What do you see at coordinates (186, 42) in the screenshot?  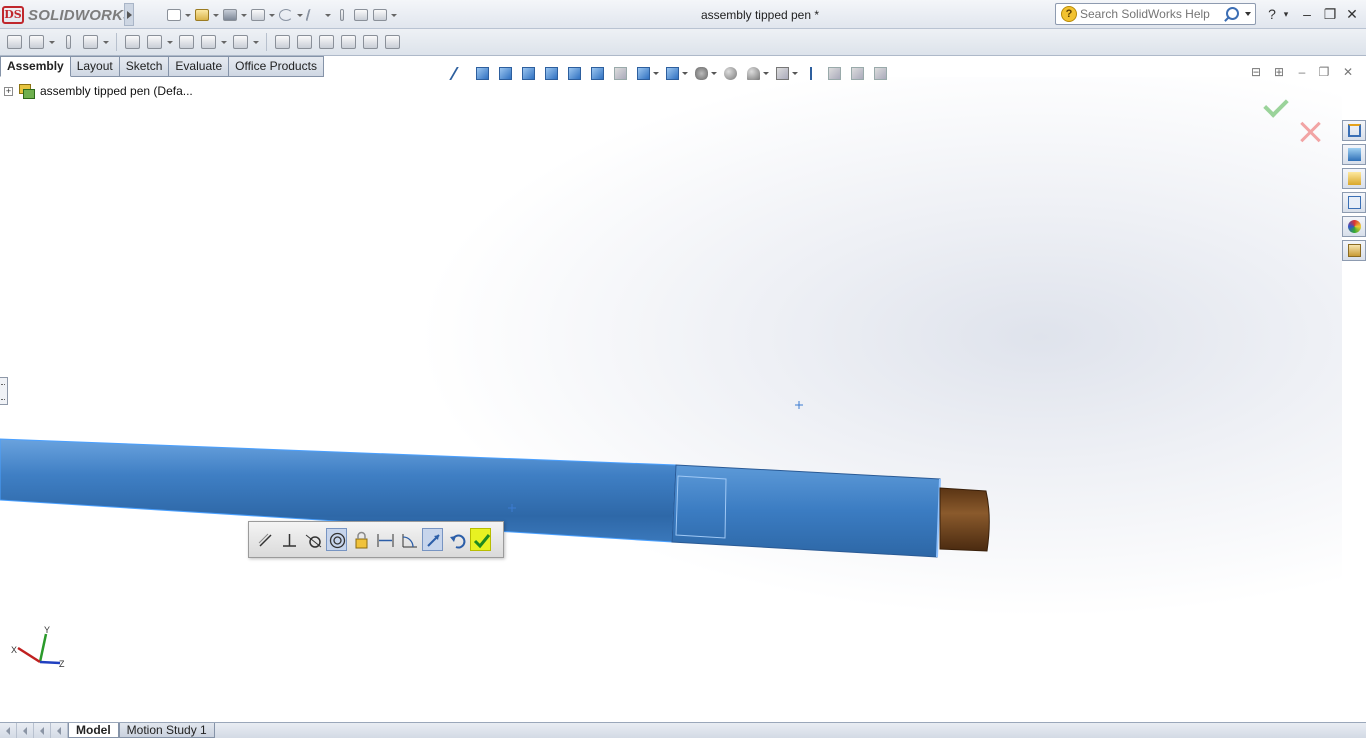 I see `show-hidden-icon` at bounding box center [186, 42].